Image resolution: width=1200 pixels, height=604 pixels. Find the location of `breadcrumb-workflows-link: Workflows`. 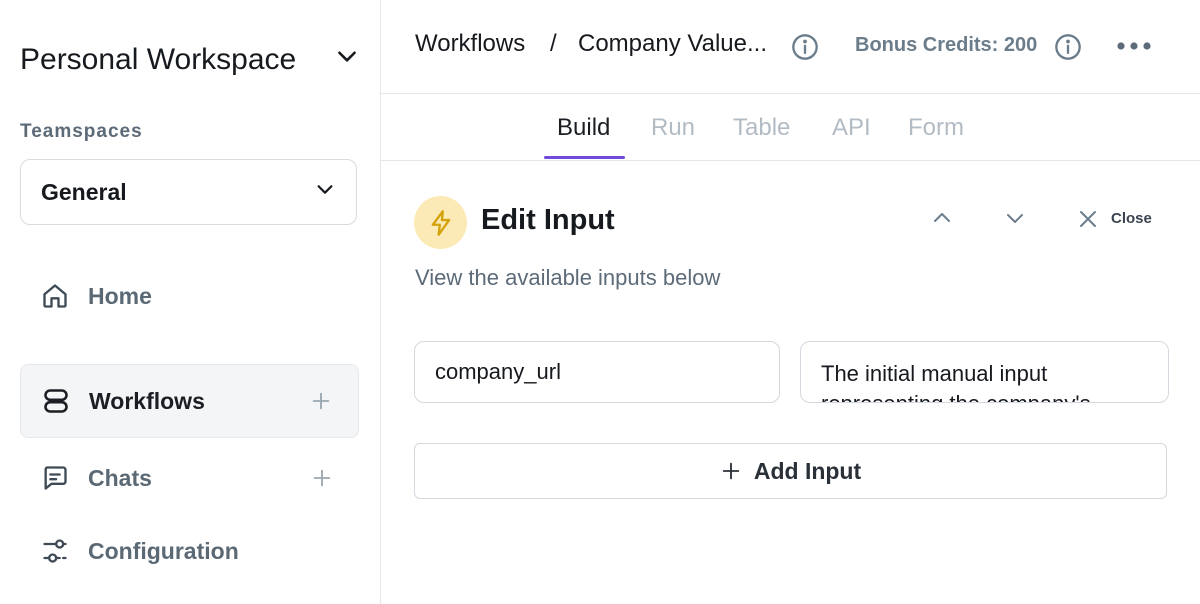

breadcrumb-workflows-link: Workflows is located at coordinates (470, 44).